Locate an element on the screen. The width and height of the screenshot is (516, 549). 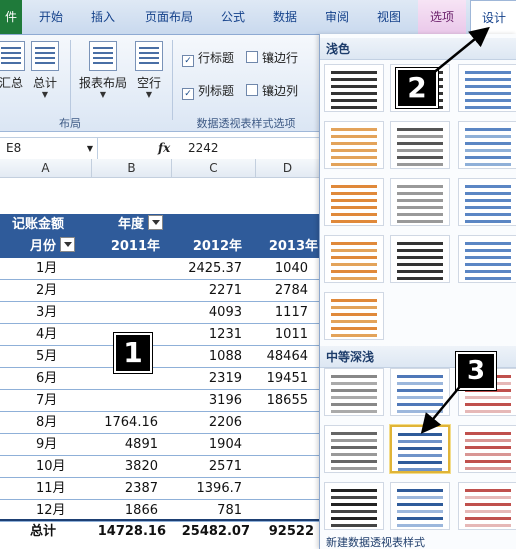
arrow-to-selected-style is located at coordinates (441, 408).